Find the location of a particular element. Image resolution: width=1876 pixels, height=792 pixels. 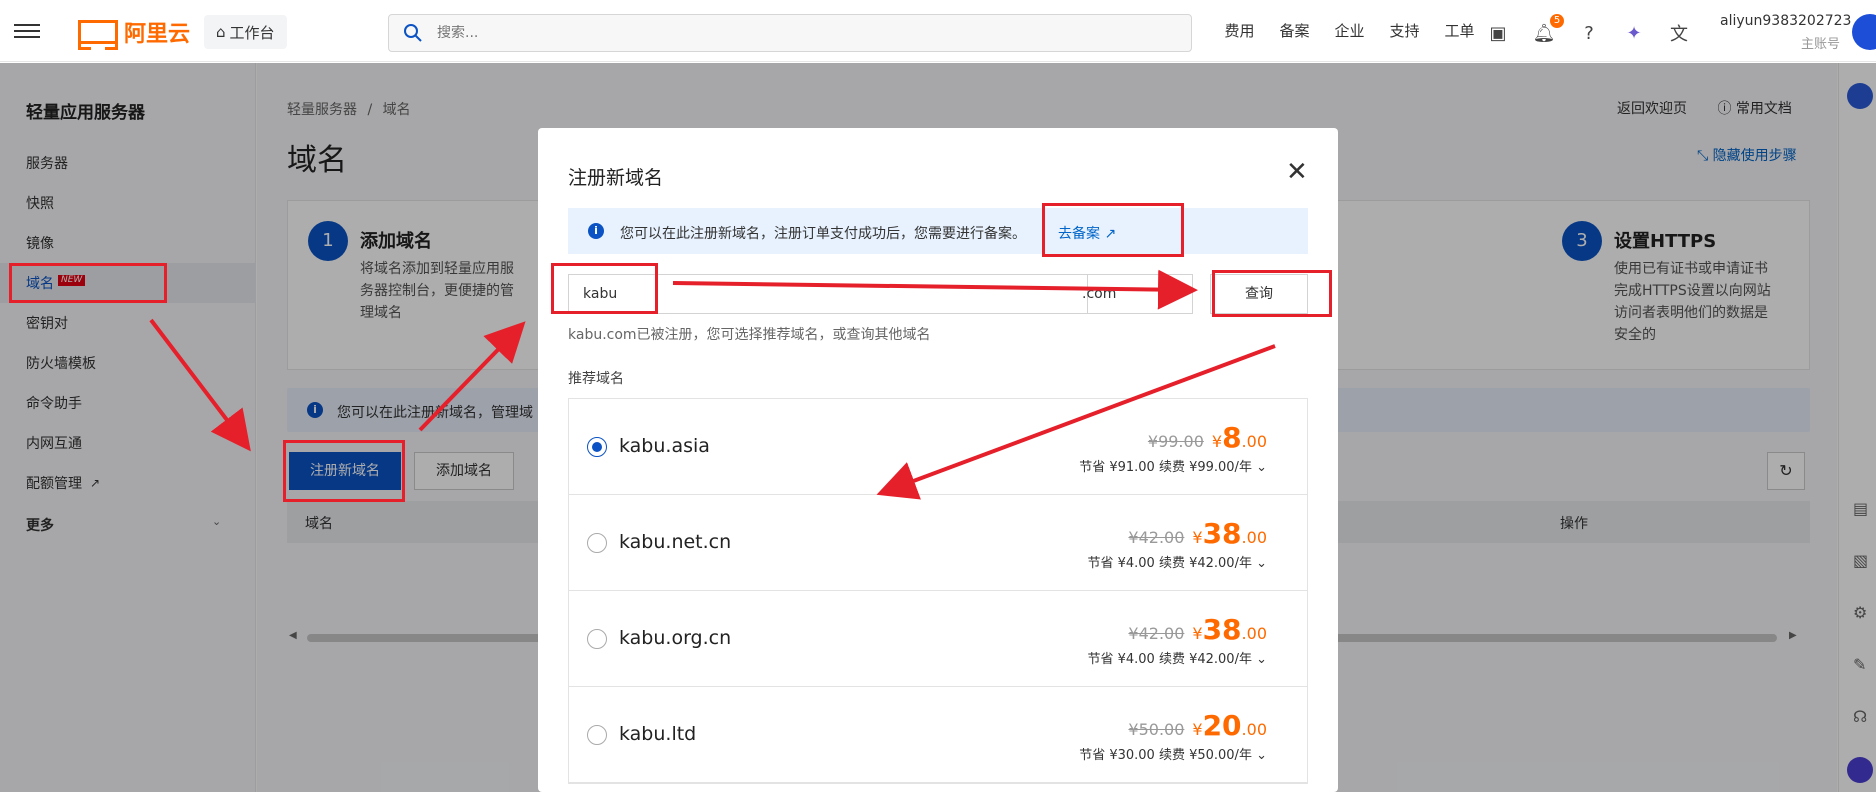

brand-logo: 阿里云 is located at coordinates (134, 34).